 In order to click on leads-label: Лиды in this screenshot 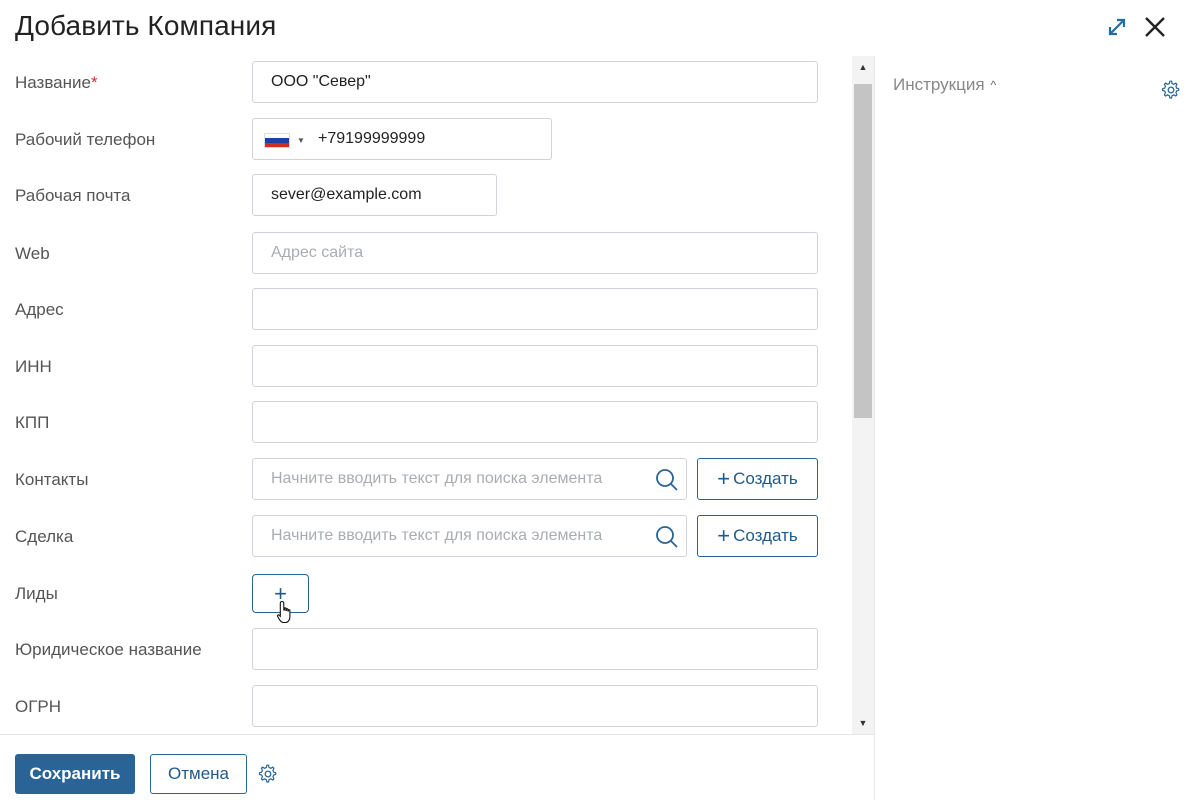, I will do `click(36, 593)`.